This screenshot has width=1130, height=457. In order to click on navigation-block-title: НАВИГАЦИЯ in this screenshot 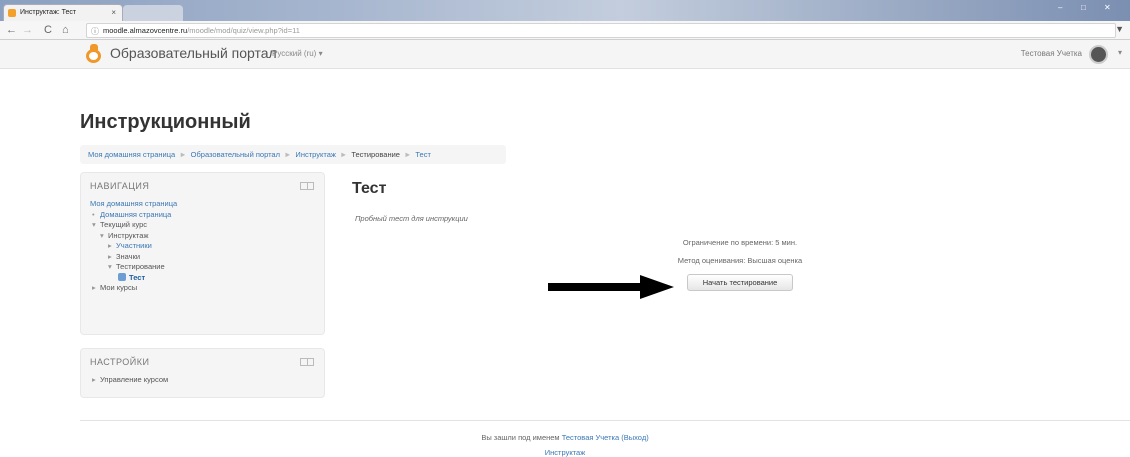, I will do `click(120, 186)`.